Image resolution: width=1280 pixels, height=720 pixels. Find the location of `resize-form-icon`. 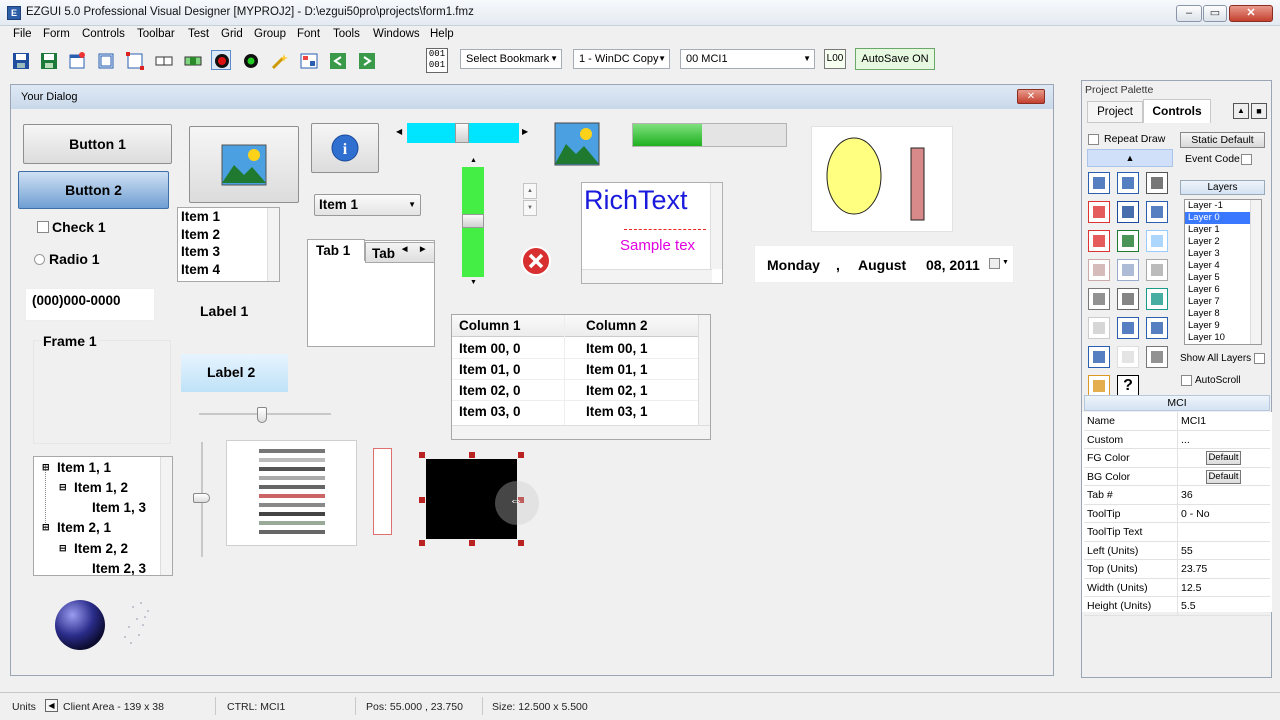

resize-form-icon is located at coordinates (134, 60).